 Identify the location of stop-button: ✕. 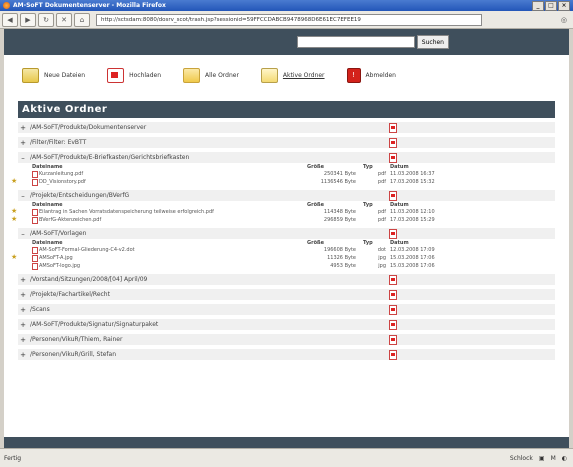
(64, 19).